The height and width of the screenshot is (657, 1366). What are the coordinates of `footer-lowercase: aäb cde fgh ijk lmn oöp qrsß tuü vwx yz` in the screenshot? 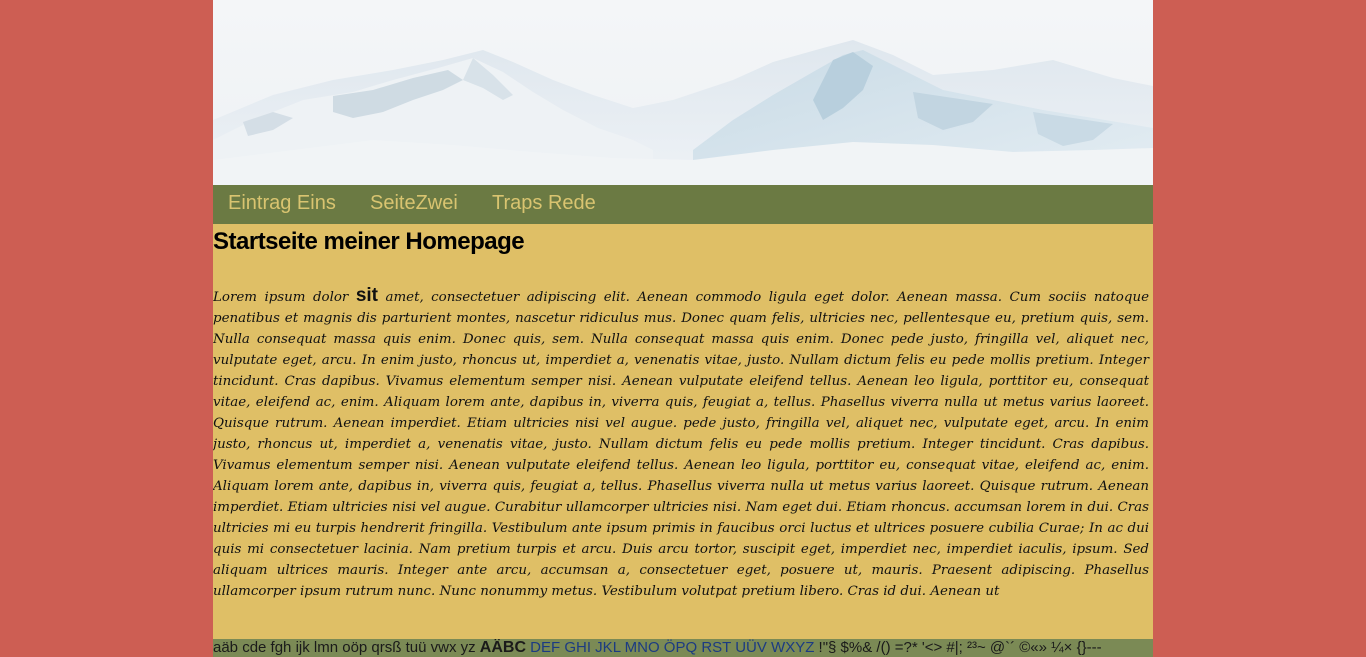 It's located at (346, 647).